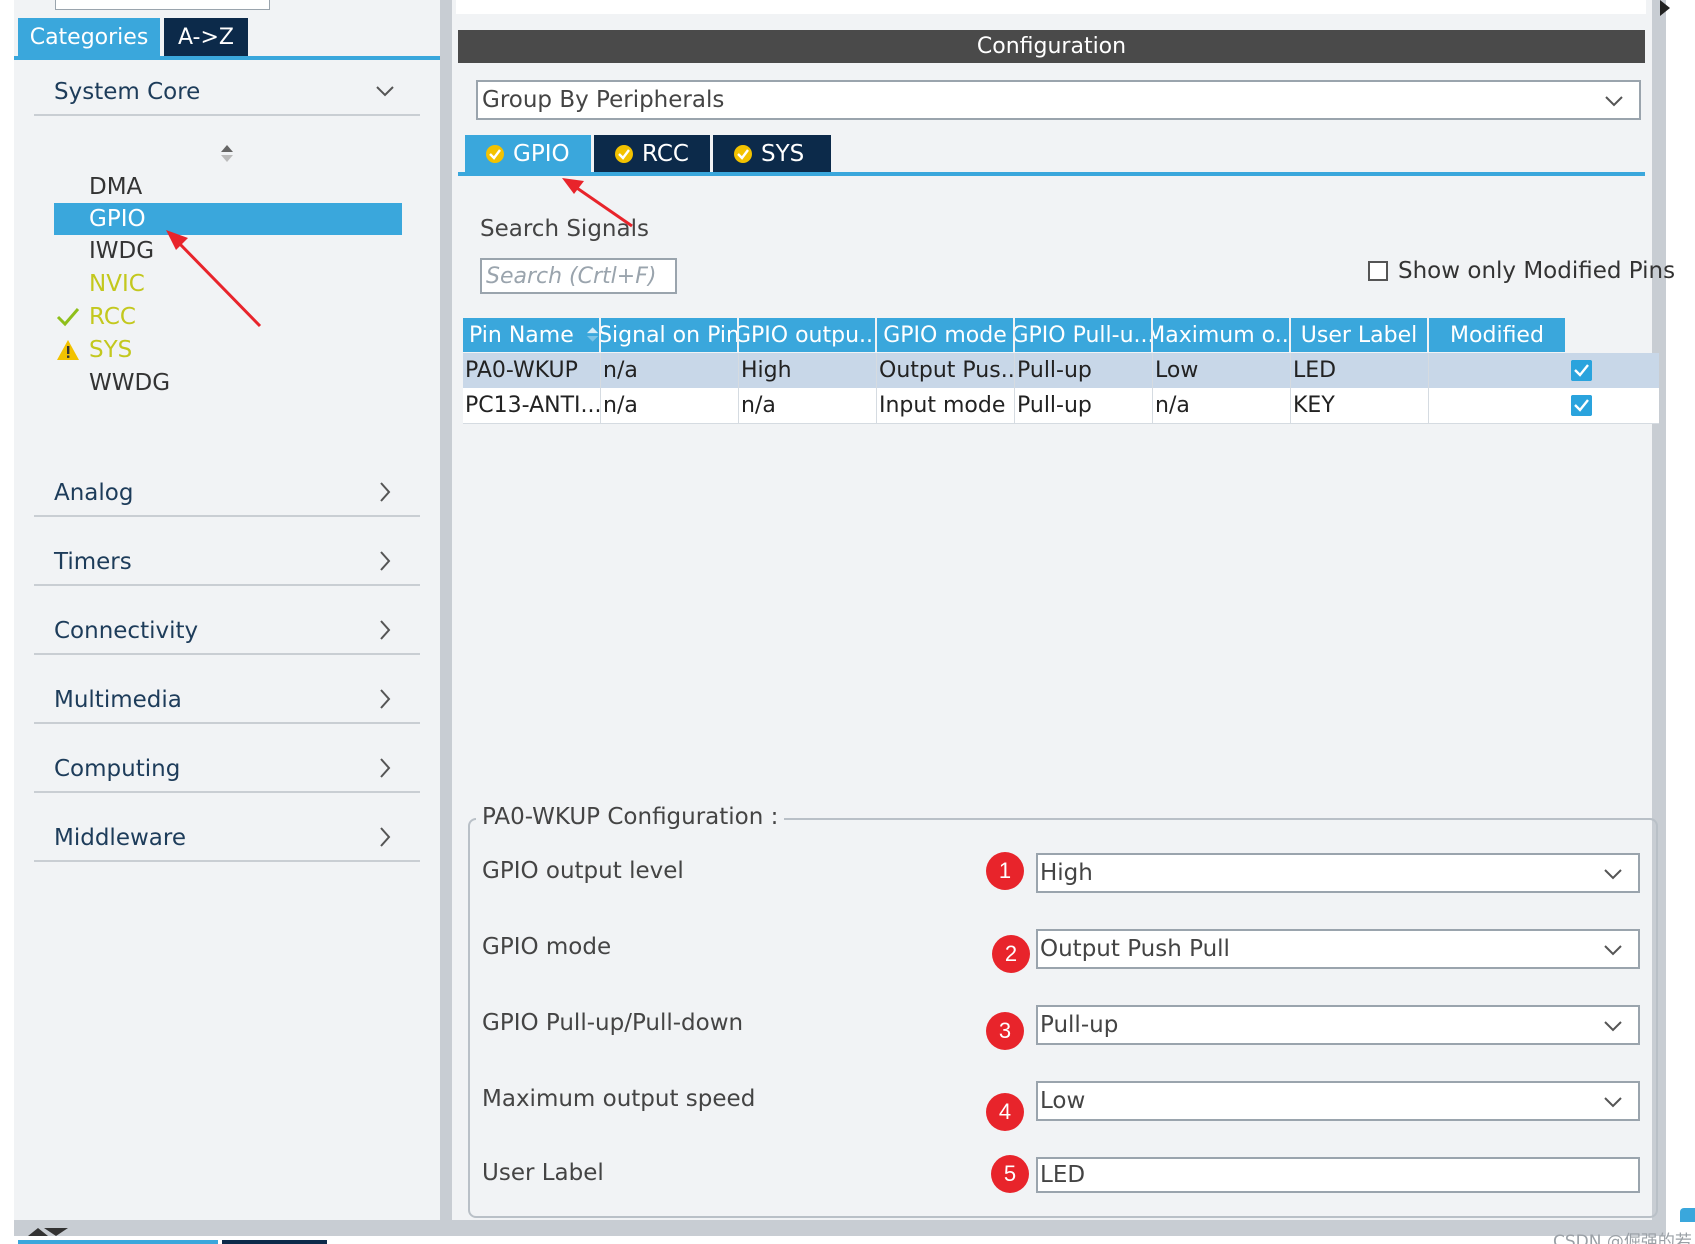  Describe the element at coordinates (1359, 335) in the screenshot. I see `column-user-label: User Label` at that location.